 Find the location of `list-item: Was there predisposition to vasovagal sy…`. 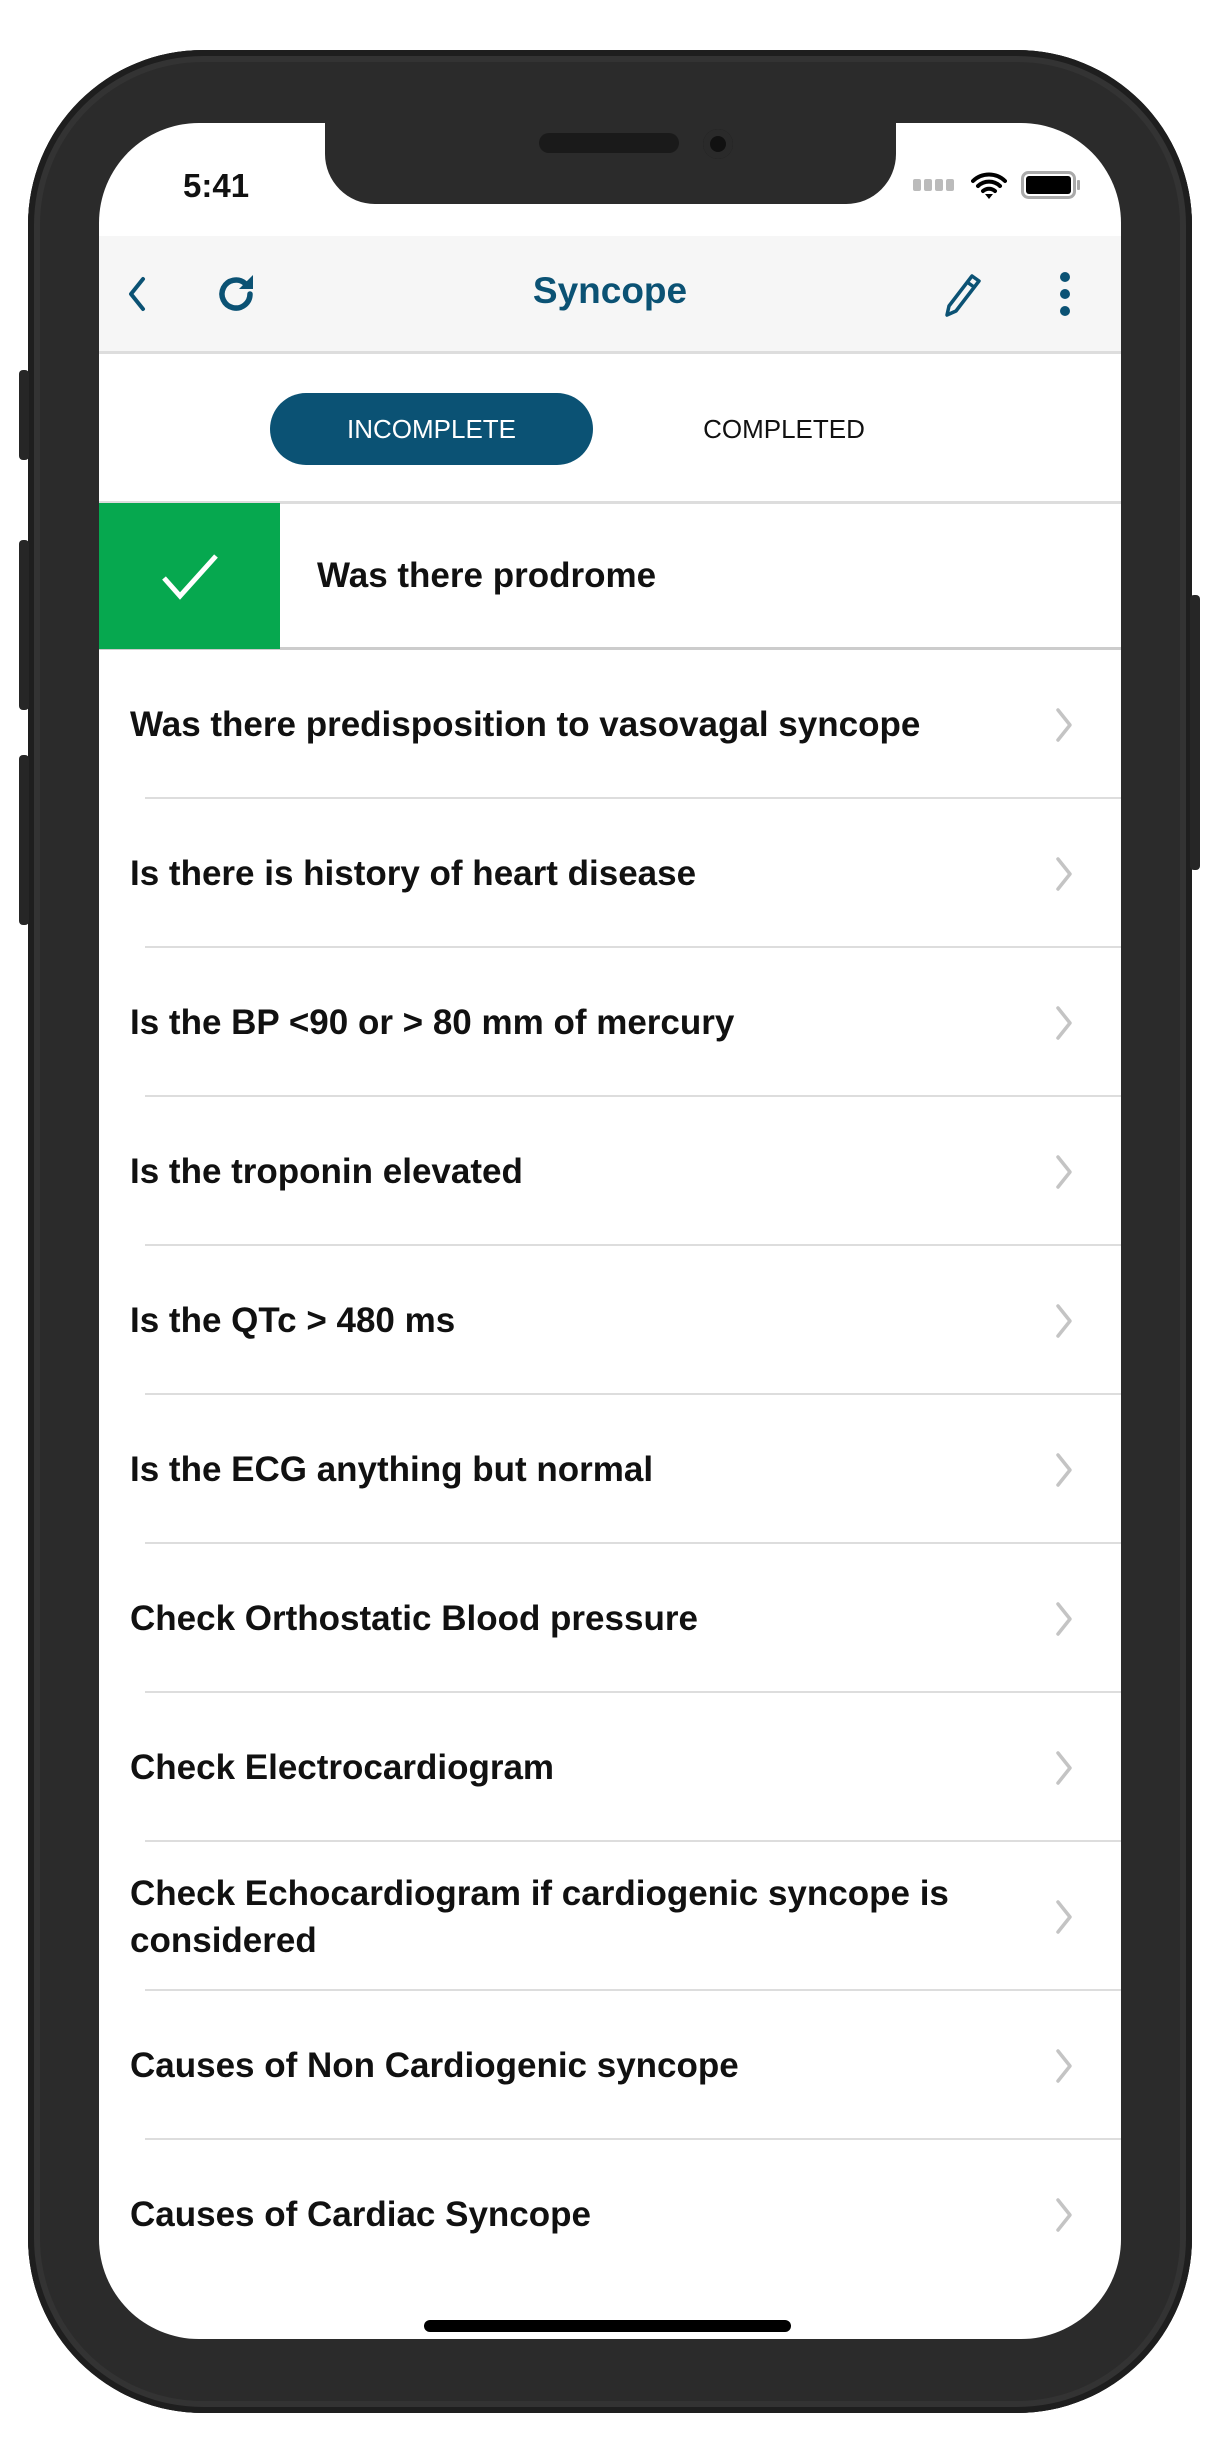

list-item: Was there predisposition to vasovagal sy… is located at coordinates (610, 724).